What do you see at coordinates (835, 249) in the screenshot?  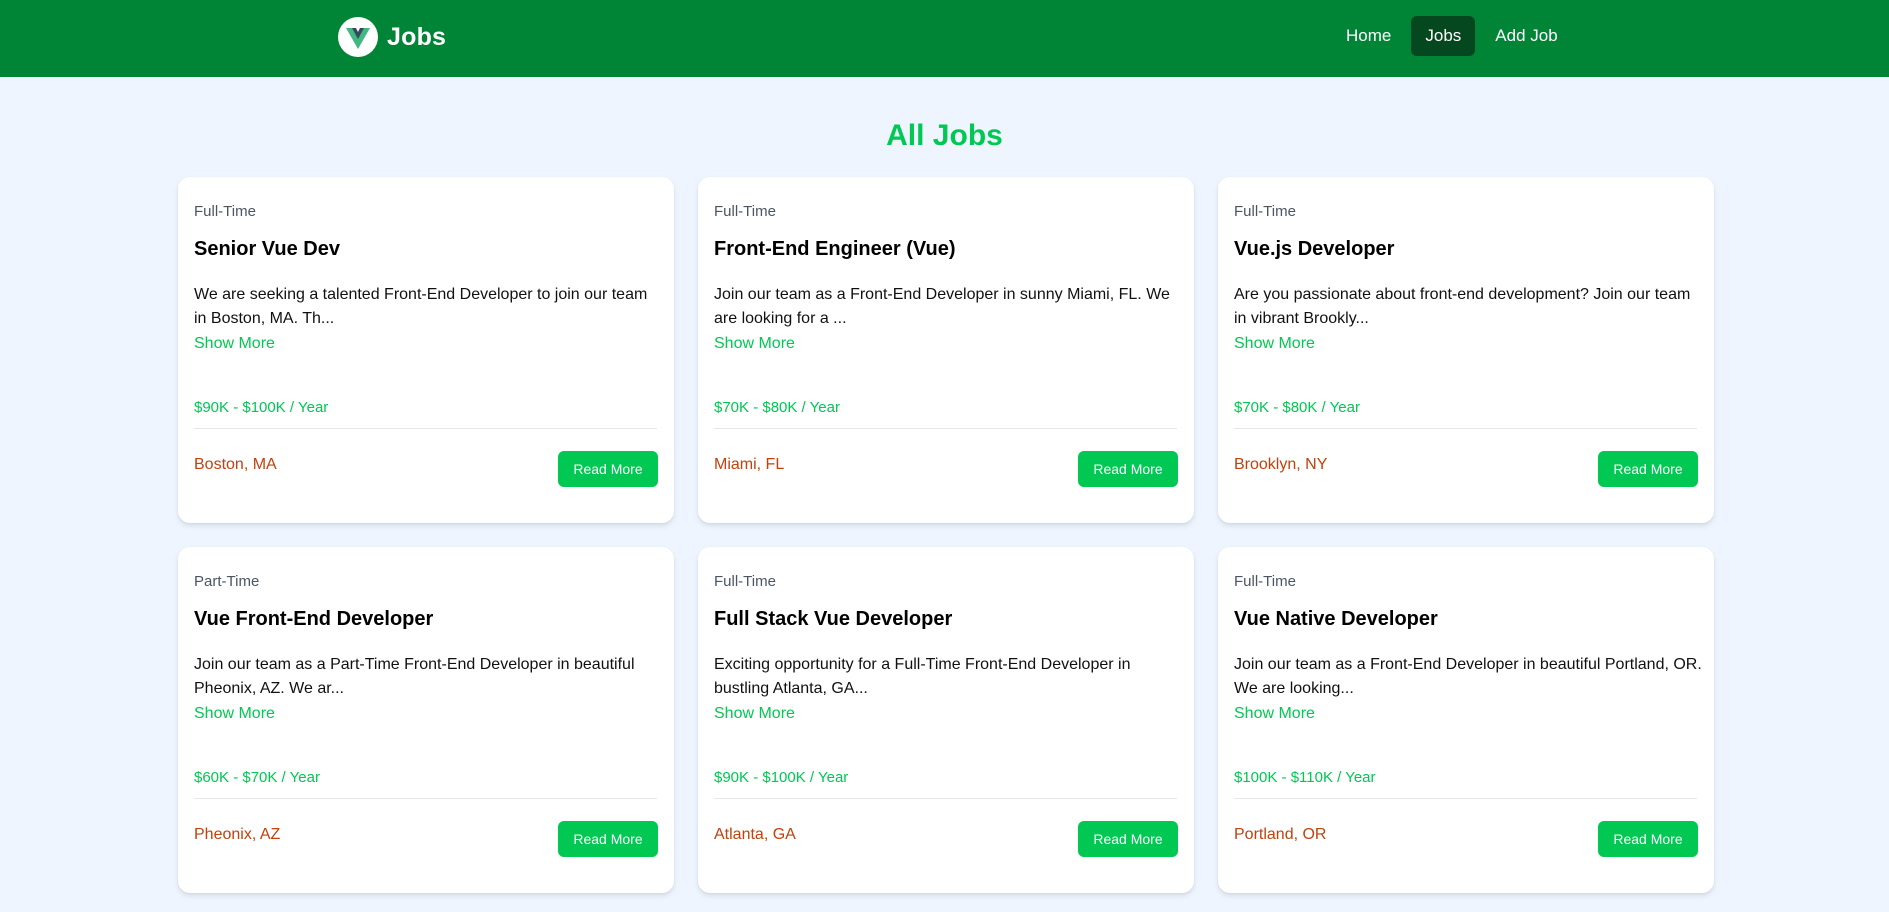 I see `job-title: Front-End Engineer (Vue)` at bounding box center [835, 249].